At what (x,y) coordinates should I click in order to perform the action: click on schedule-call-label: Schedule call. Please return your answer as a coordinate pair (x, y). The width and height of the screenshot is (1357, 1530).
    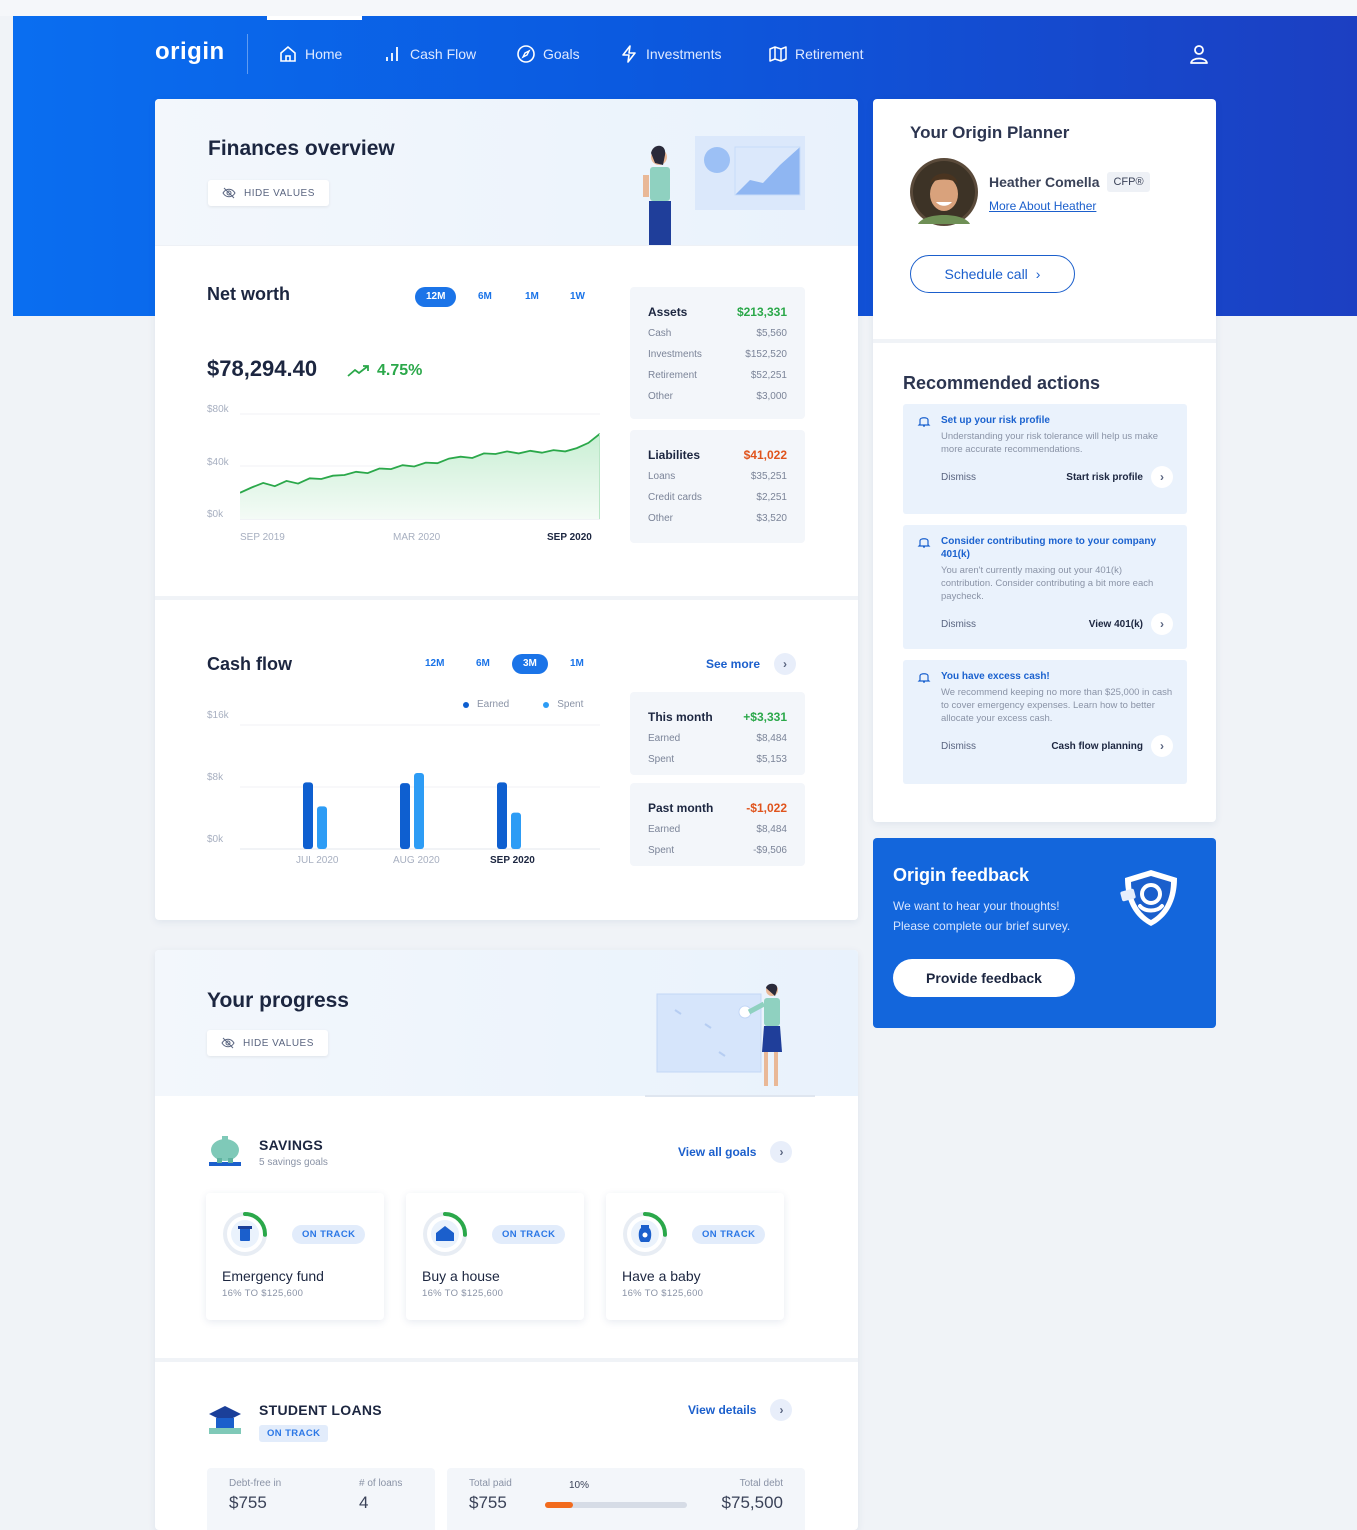
    Looking at the image, I should click on (986, 274).